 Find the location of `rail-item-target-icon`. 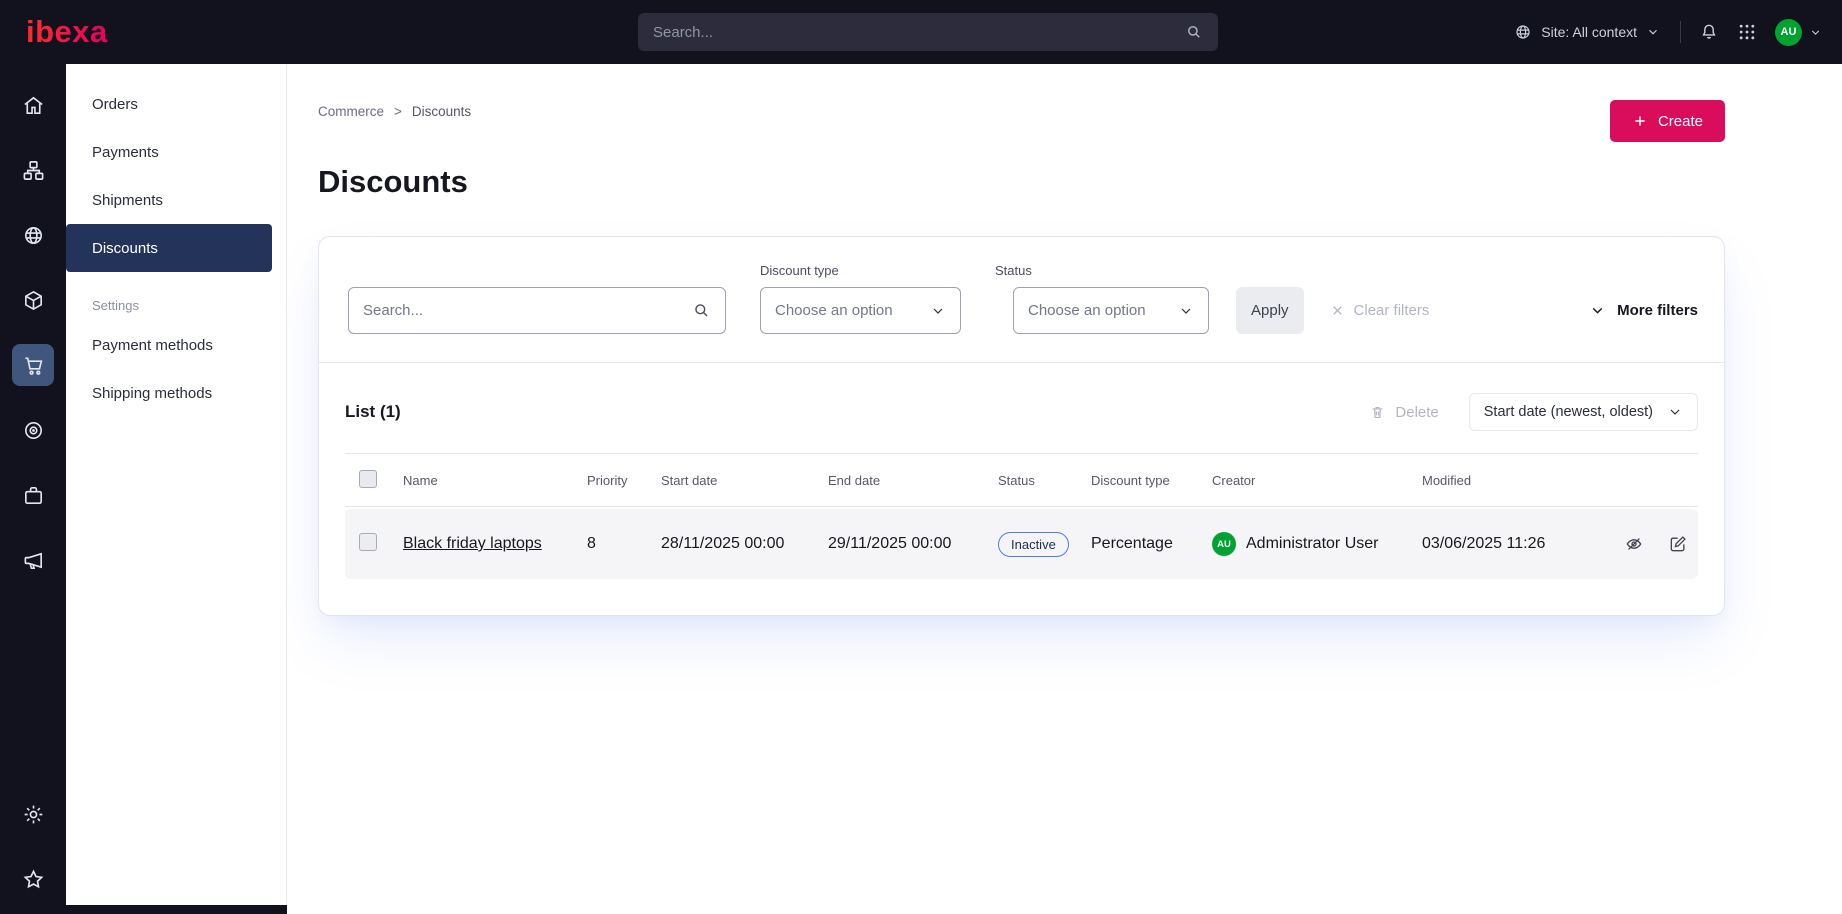

rail-item-target-icon is located at coordinates (33, 430).